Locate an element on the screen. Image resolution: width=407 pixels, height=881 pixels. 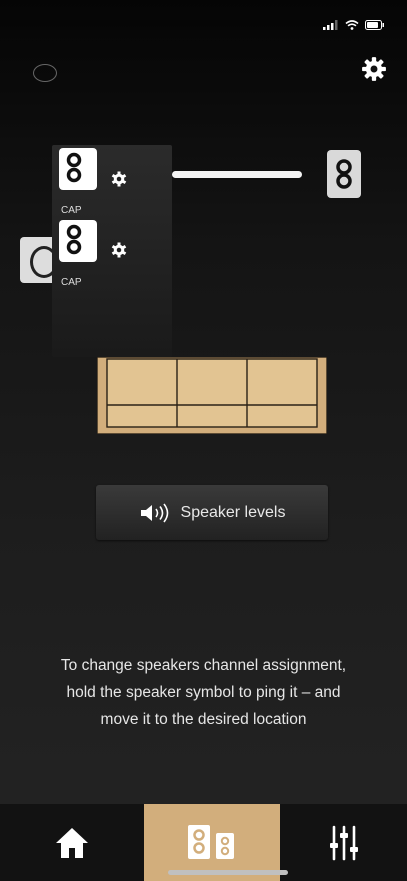
equalizer-sliders-icon is located at coordinates (343, 842).